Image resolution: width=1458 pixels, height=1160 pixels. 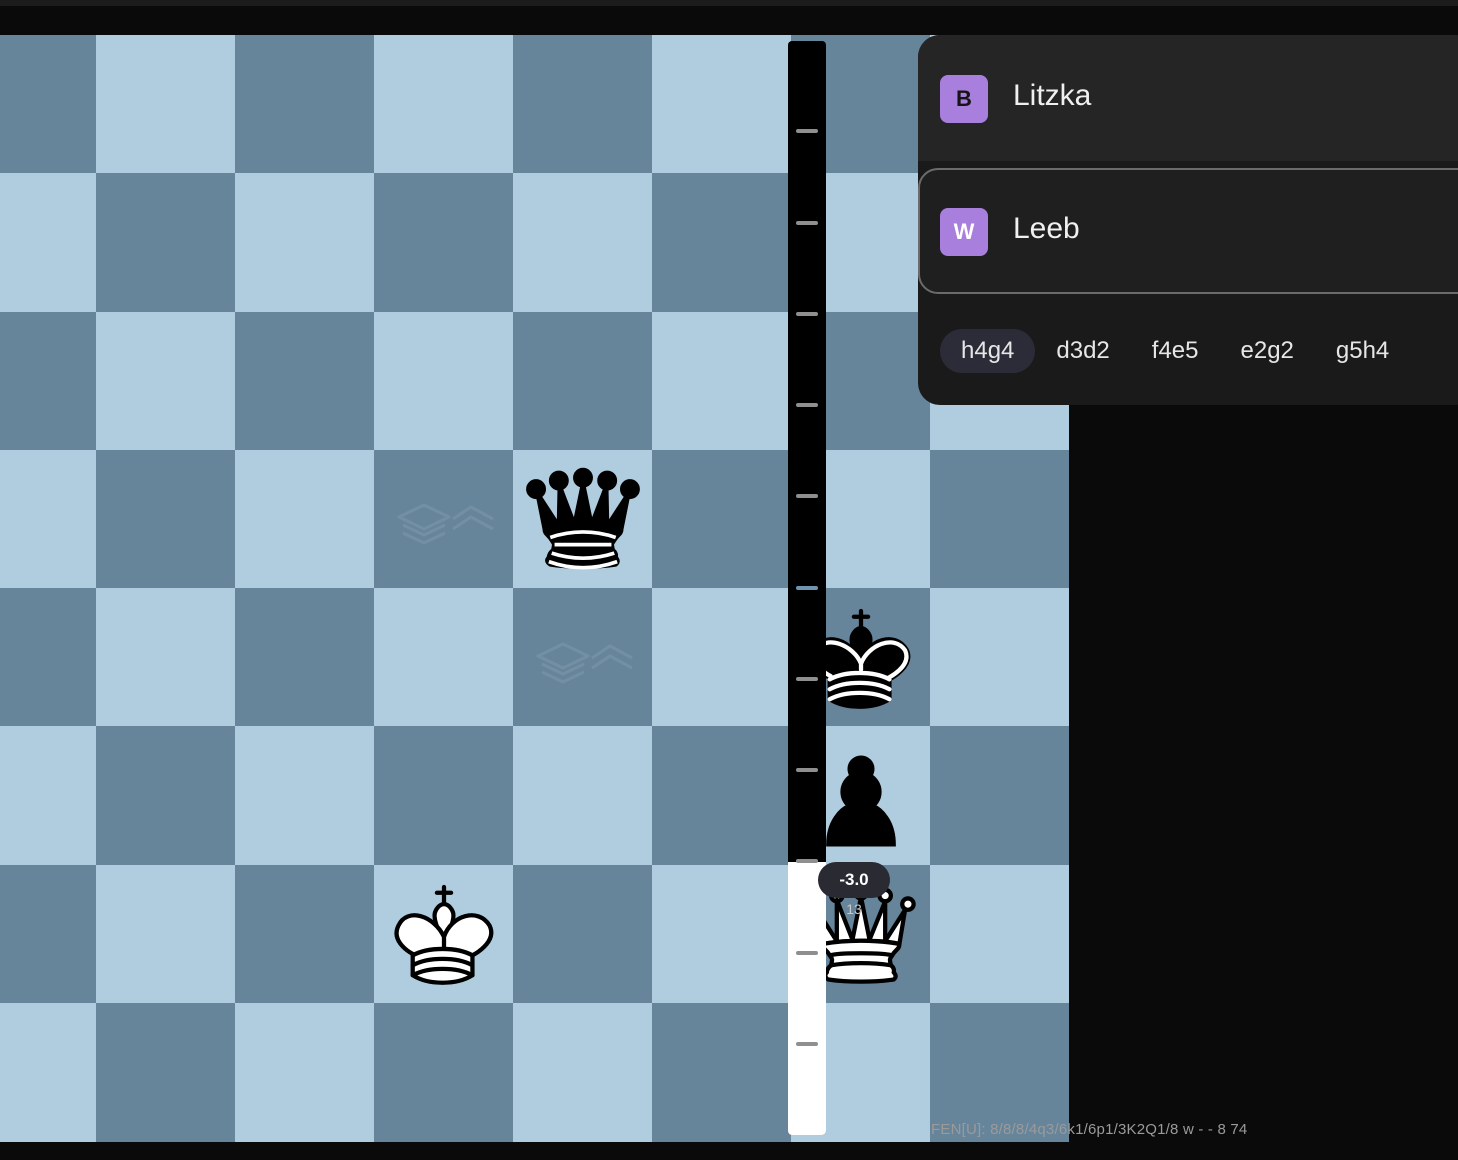 I want to click on square-c8, so click(x=304, y=104).